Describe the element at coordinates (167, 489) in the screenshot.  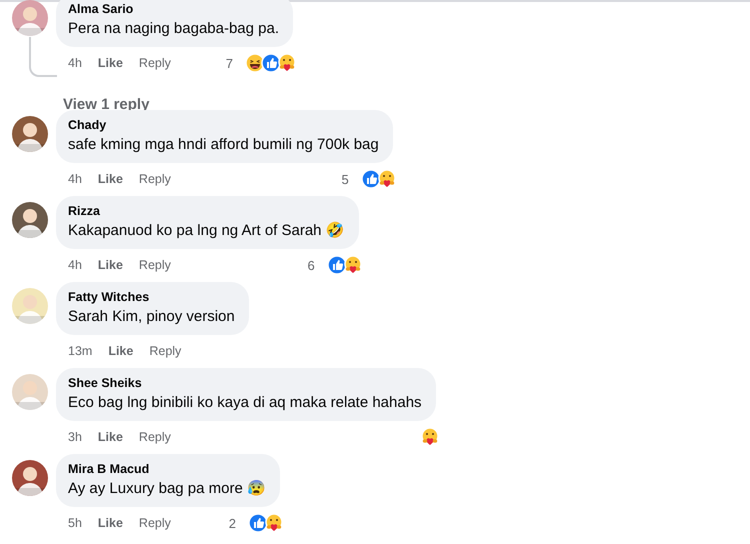
I see `comment-text: Ay ay Luxury bag pa more 😰` at that location.